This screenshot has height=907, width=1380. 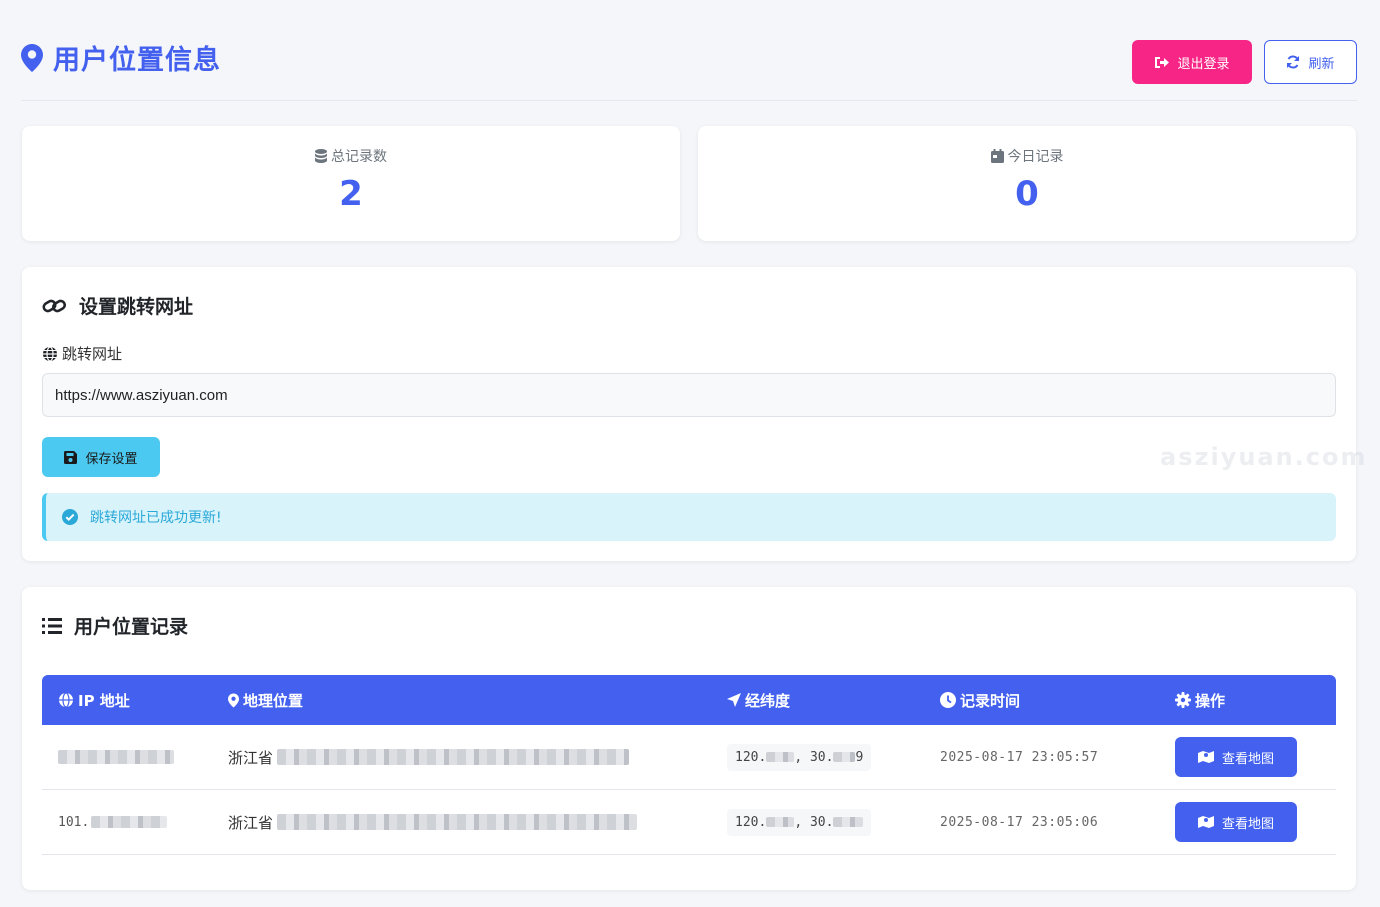 I want to click on page-title: 用户位置信息, so click(x=121, y=57).